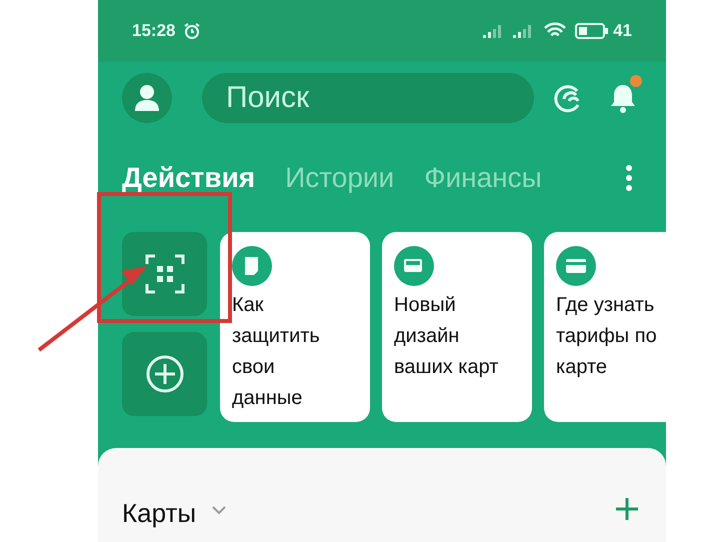  I want to click on story-title: Где узнать тарифы по карте, so click(607, 336).